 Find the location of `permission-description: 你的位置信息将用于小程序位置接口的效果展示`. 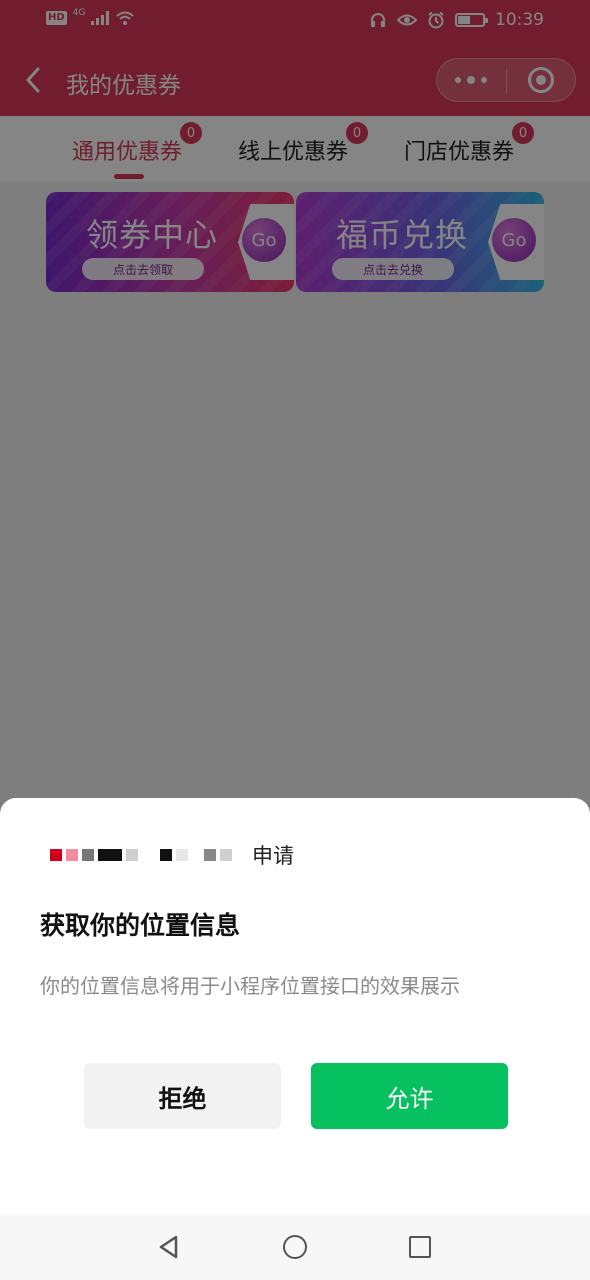

permission-description: 你的位置信息将用于小程序位置接口的效果展示 is located at coordinates (250, 986).